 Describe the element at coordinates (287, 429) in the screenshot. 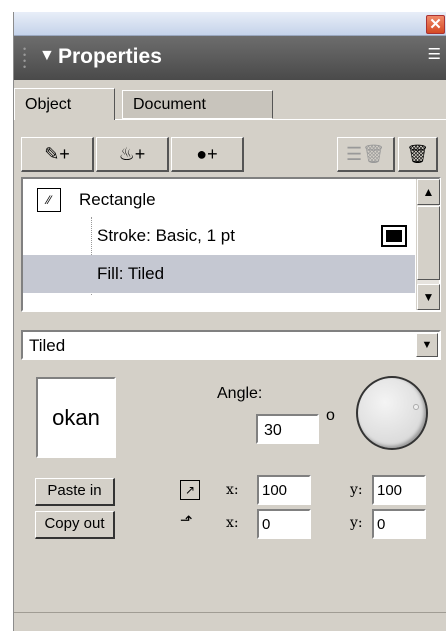

I see `angle-input: 30` at that location.